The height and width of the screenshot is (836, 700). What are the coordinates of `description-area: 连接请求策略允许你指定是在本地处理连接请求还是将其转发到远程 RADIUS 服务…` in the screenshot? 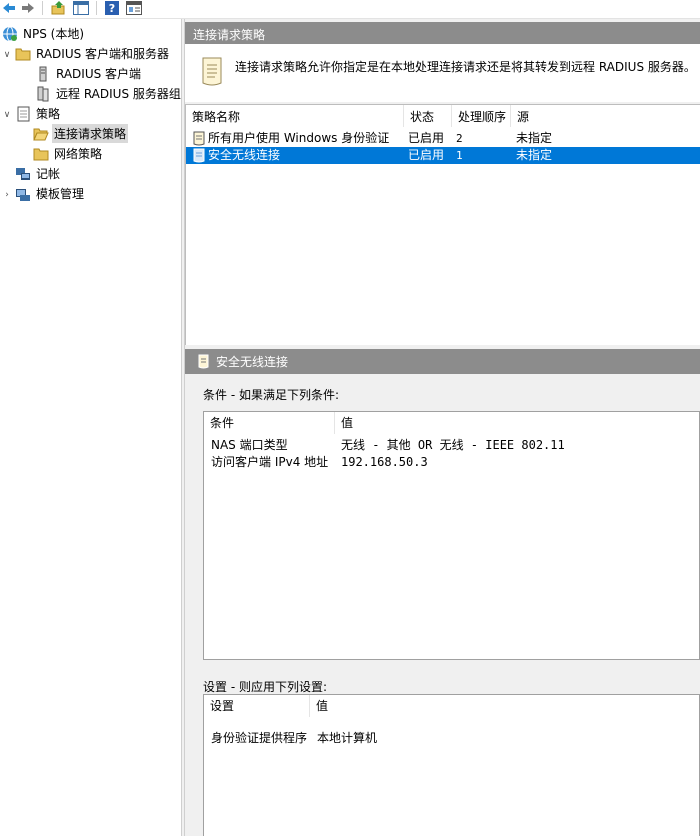 It's located at (442, 73).